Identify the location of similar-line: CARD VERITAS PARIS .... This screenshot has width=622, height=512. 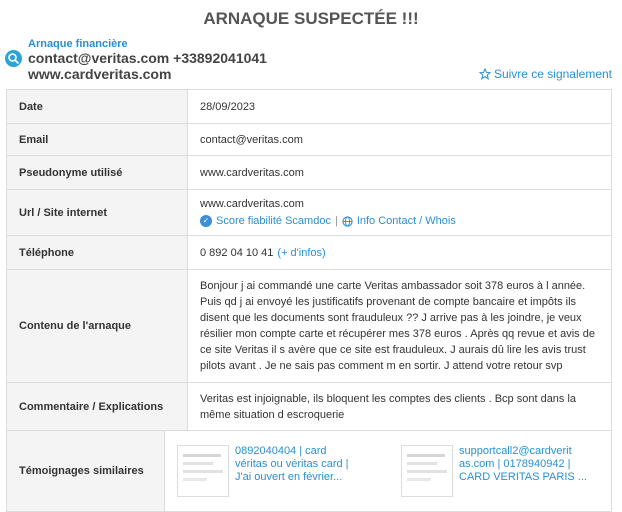
(523, 477).